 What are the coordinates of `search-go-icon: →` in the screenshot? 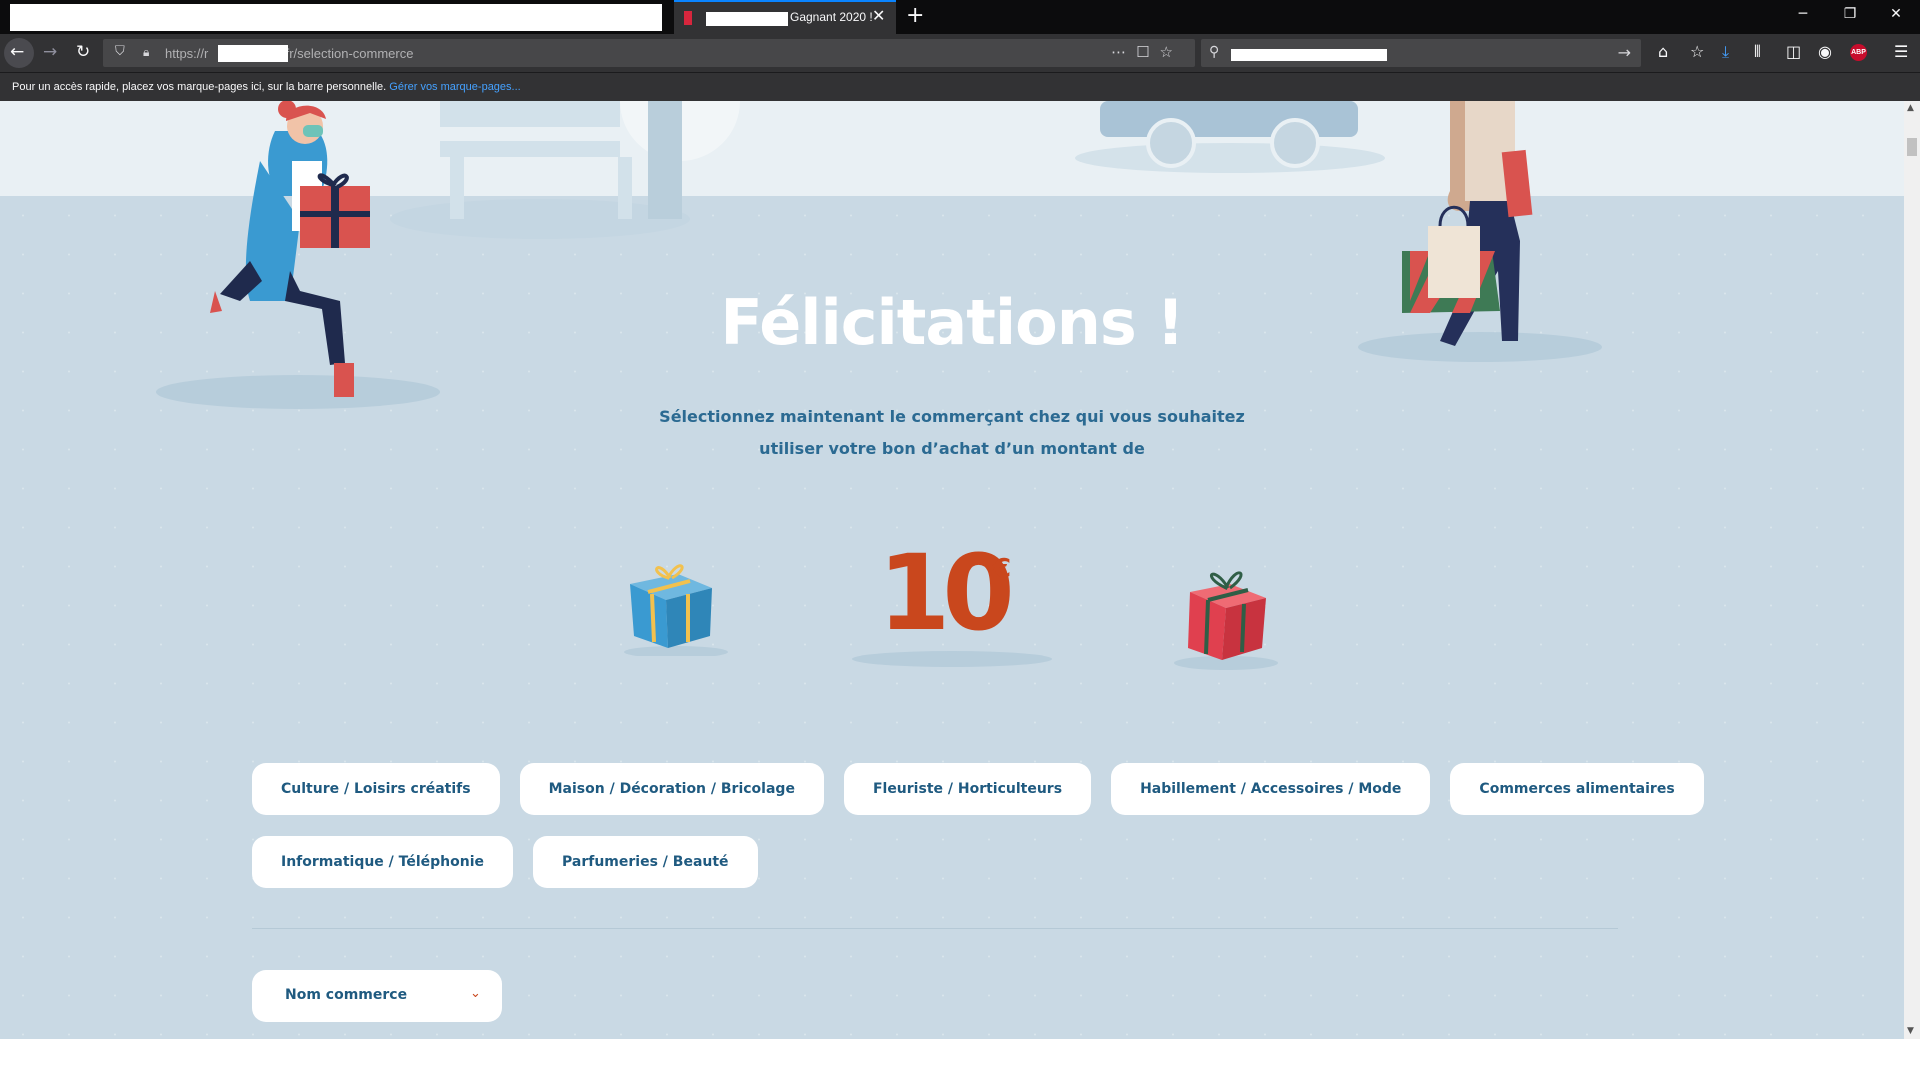 It's located at (1624, 52).